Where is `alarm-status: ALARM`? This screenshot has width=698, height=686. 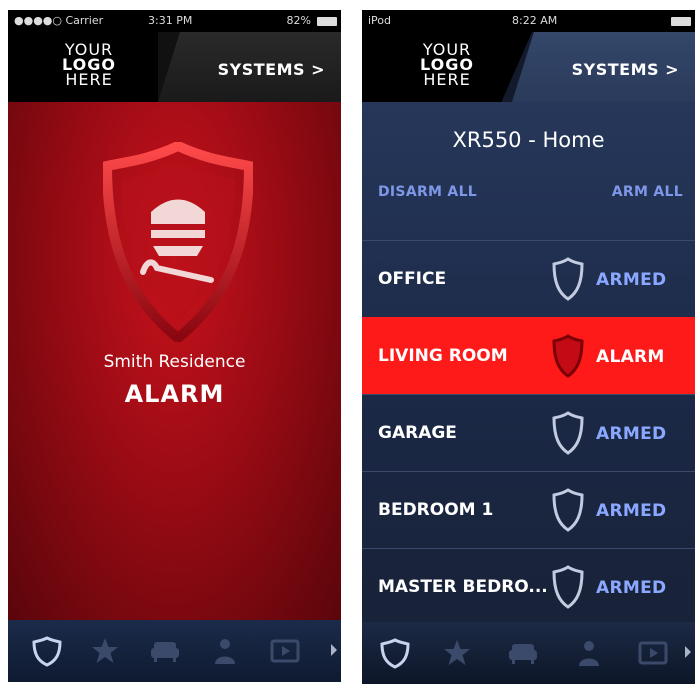
alarm-status: ALARM is located at coordinates (174, 394).